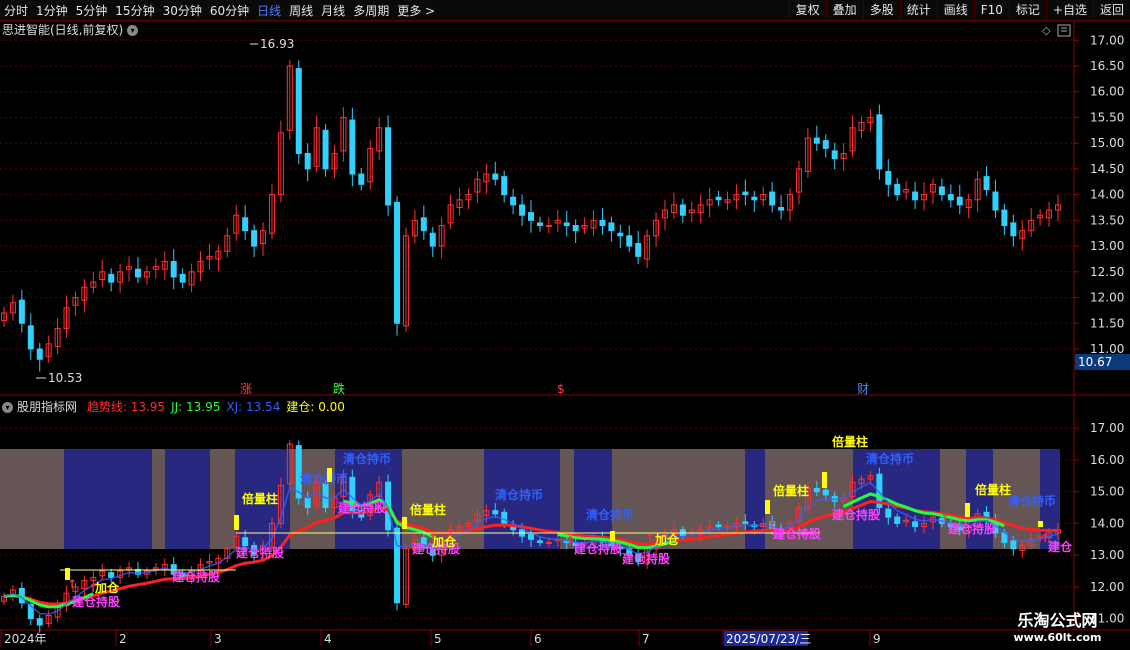  I want to click on event-mark: 涨, so click(246, 388).